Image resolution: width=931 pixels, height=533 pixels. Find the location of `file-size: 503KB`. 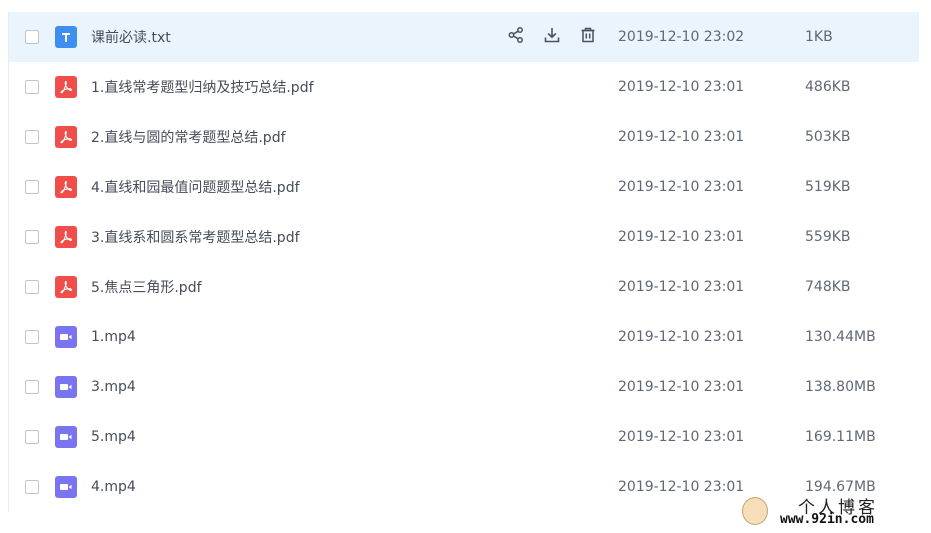

file-size: 503KB is located at coordinates (828, 137).